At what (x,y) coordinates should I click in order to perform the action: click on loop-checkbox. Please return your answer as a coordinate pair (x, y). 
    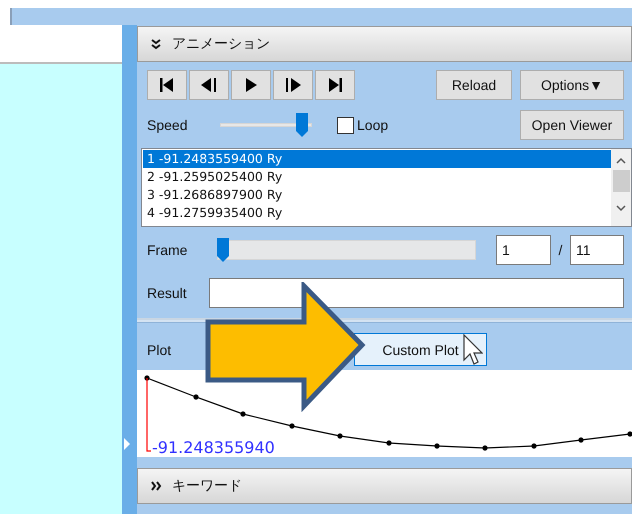
    Looking at the image, I should click on (345, 125).